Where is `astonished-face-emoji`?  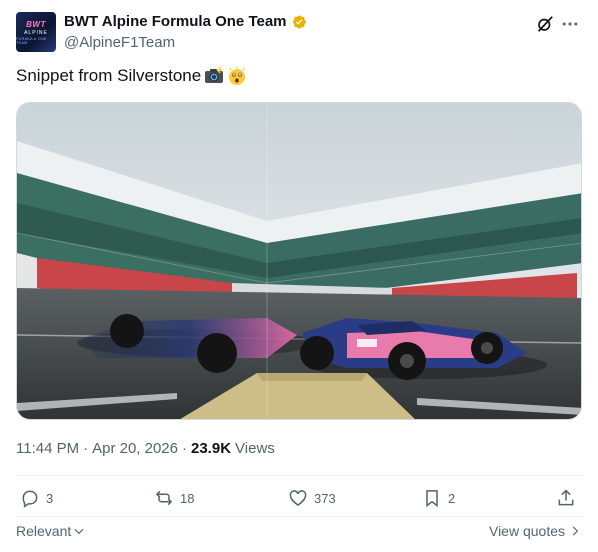
astonished-face-emoji is located at coordinates (237, 76).